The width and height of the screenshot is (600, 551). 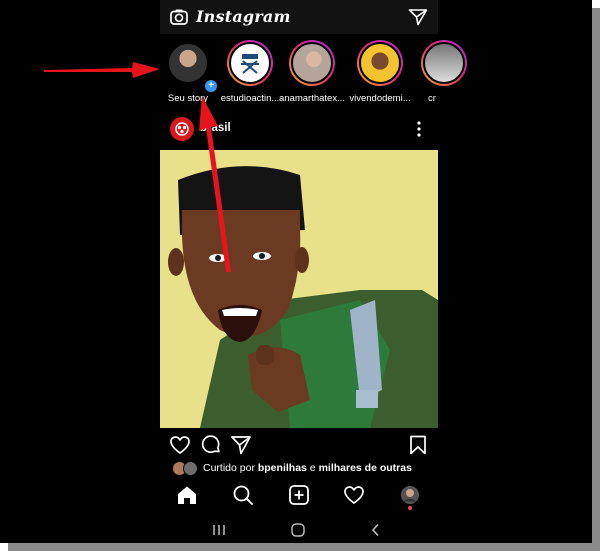 I want to click on post-avatar, so click(x=182, y=129).